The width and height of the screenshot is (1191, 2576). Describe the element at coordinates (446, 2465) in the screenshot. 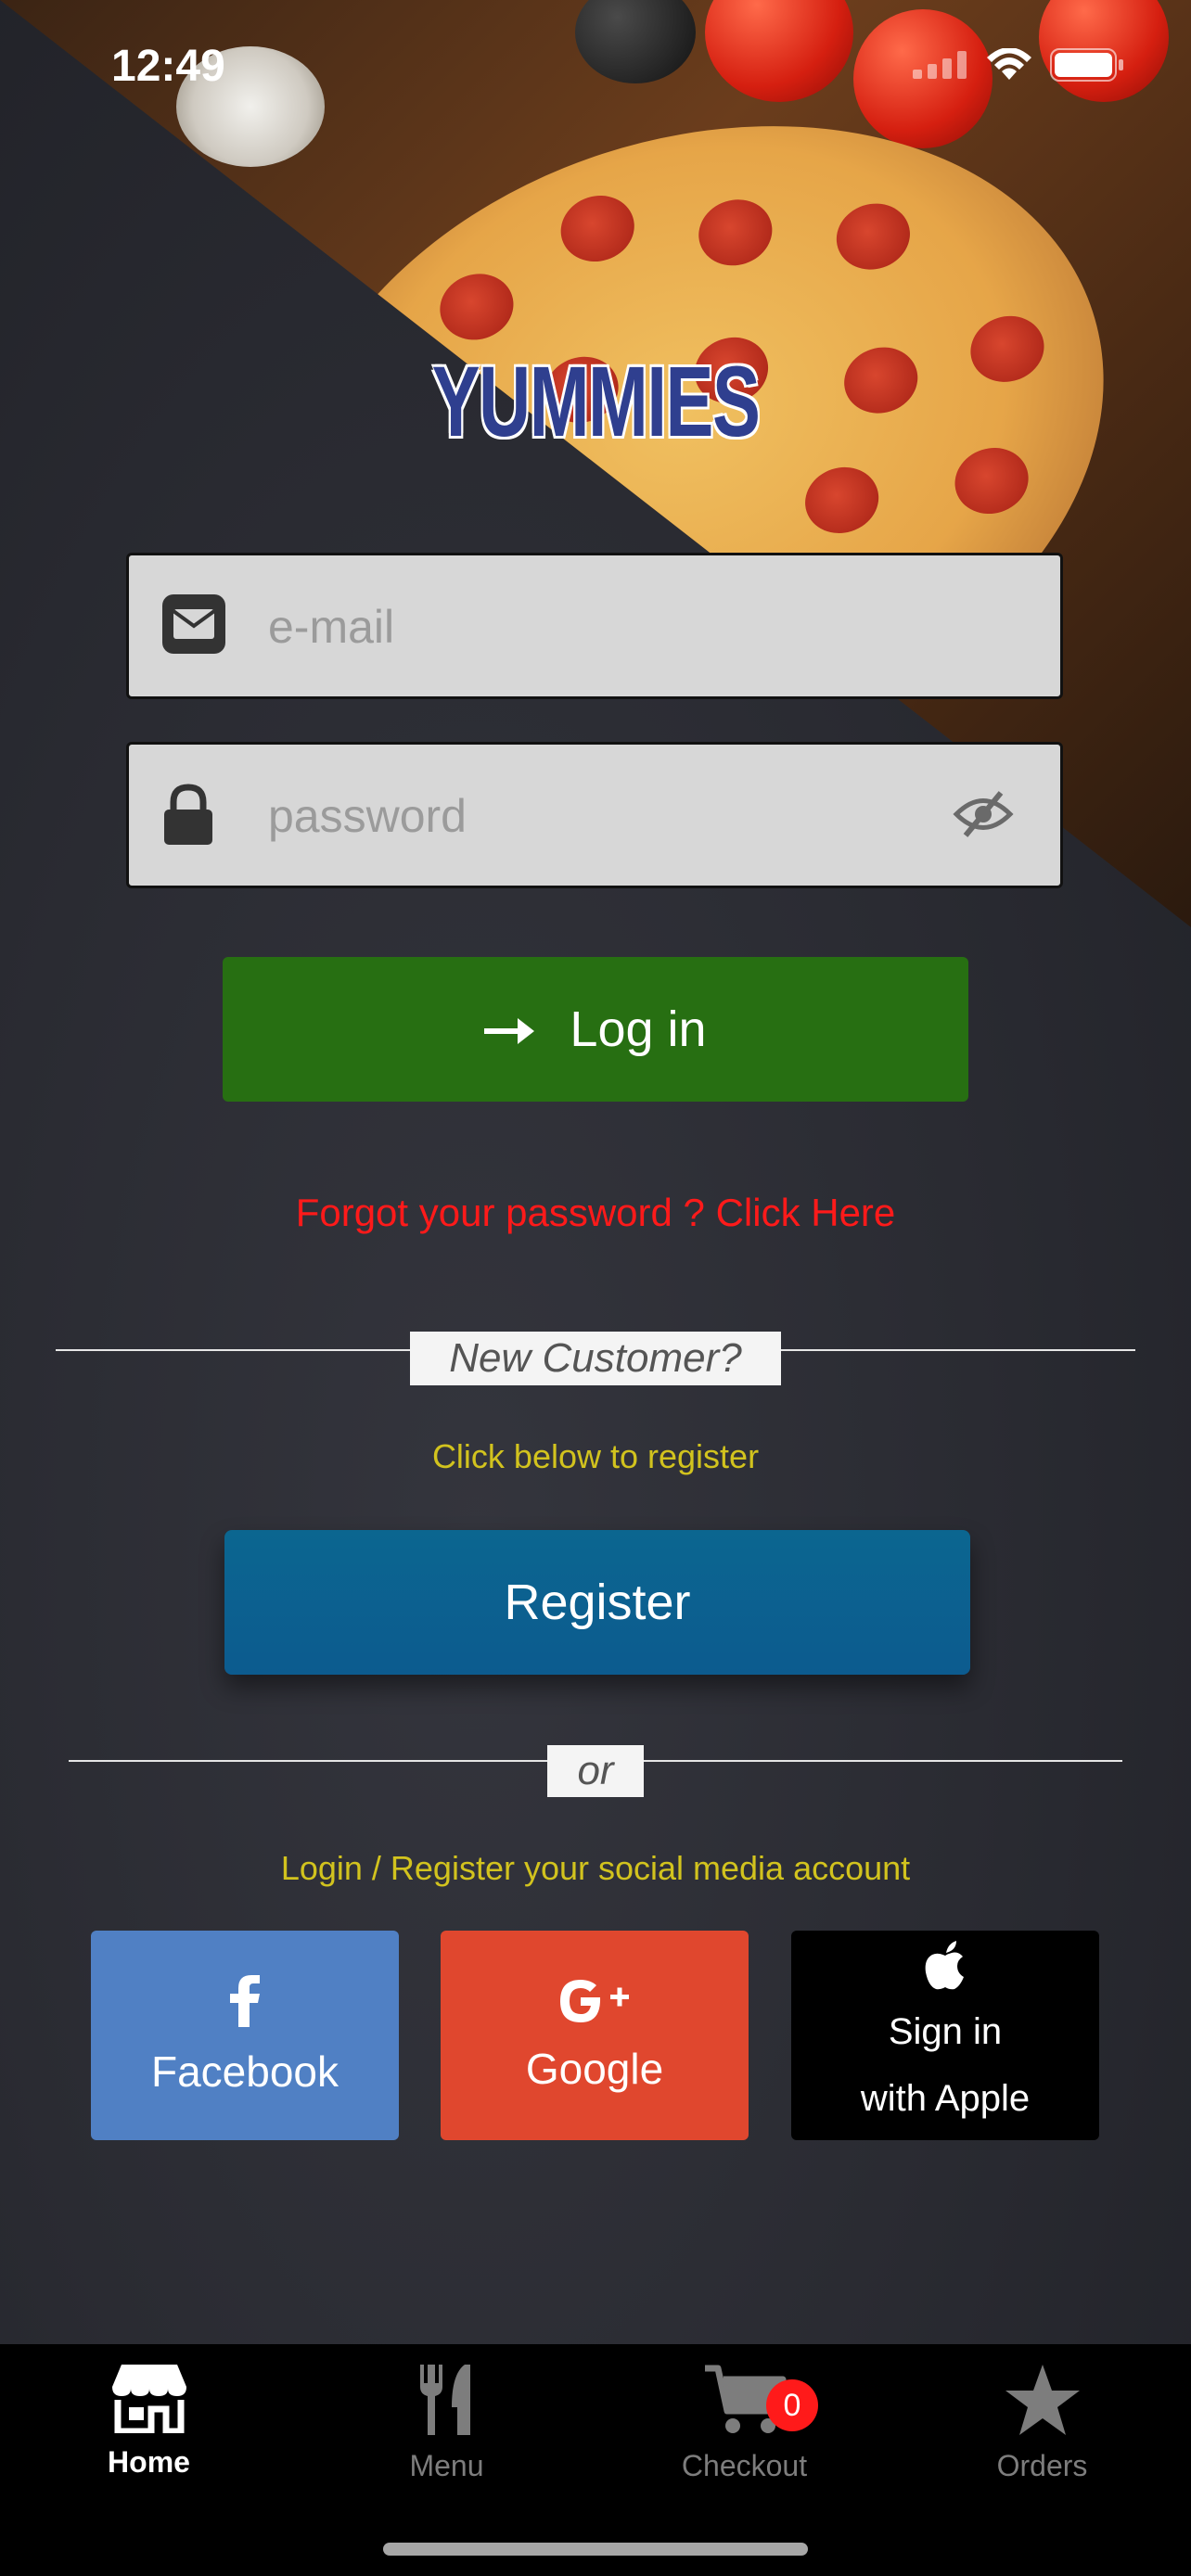

I see `tab-menu-label: Menu` at that location.